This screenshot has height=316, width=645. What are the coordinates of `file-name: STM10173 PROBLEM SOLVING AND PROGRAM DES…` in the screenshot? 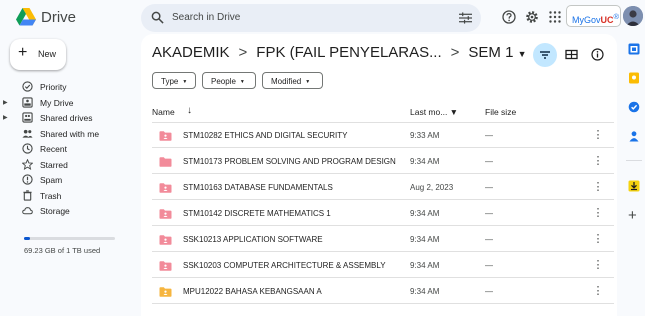 It's located at (289, 161).